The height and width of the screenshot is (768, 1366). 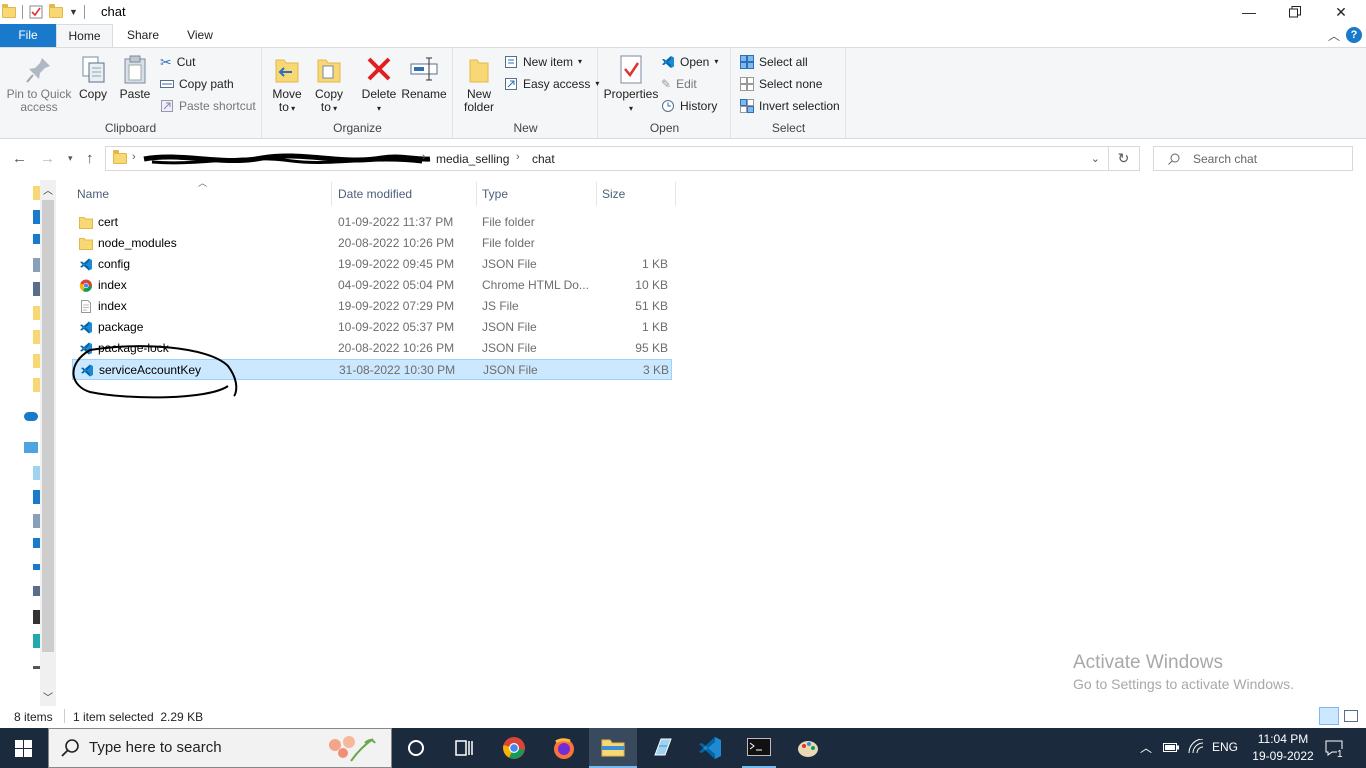 I want to click on copy-to-button: Copy to ▾, so click(x=329, y=84).